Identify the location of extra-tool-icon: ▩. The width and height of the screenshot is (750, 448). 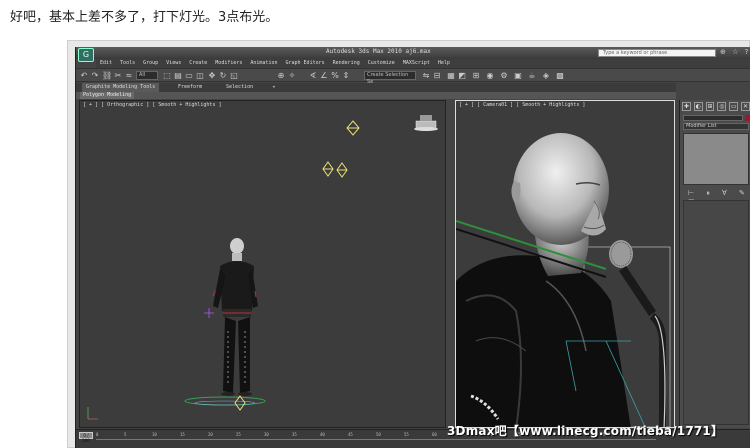
(560, 76).